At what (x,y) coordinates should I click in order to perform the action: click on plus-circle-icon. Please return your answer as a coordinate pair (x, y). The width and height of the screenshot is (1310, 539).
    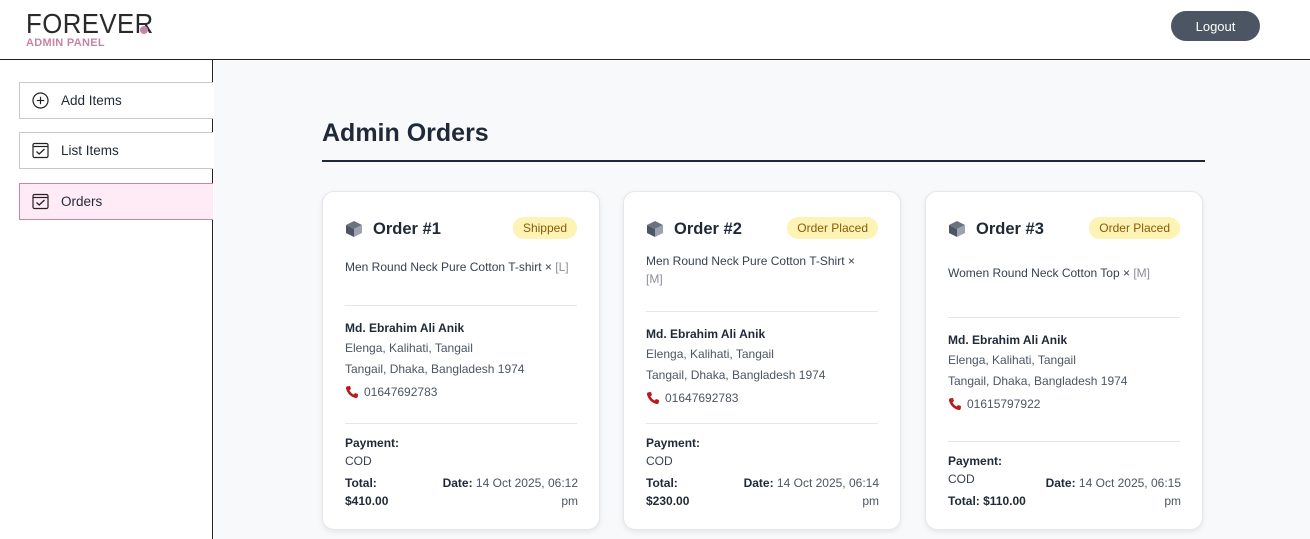
    Looking at the image, I should click on (40, 100).